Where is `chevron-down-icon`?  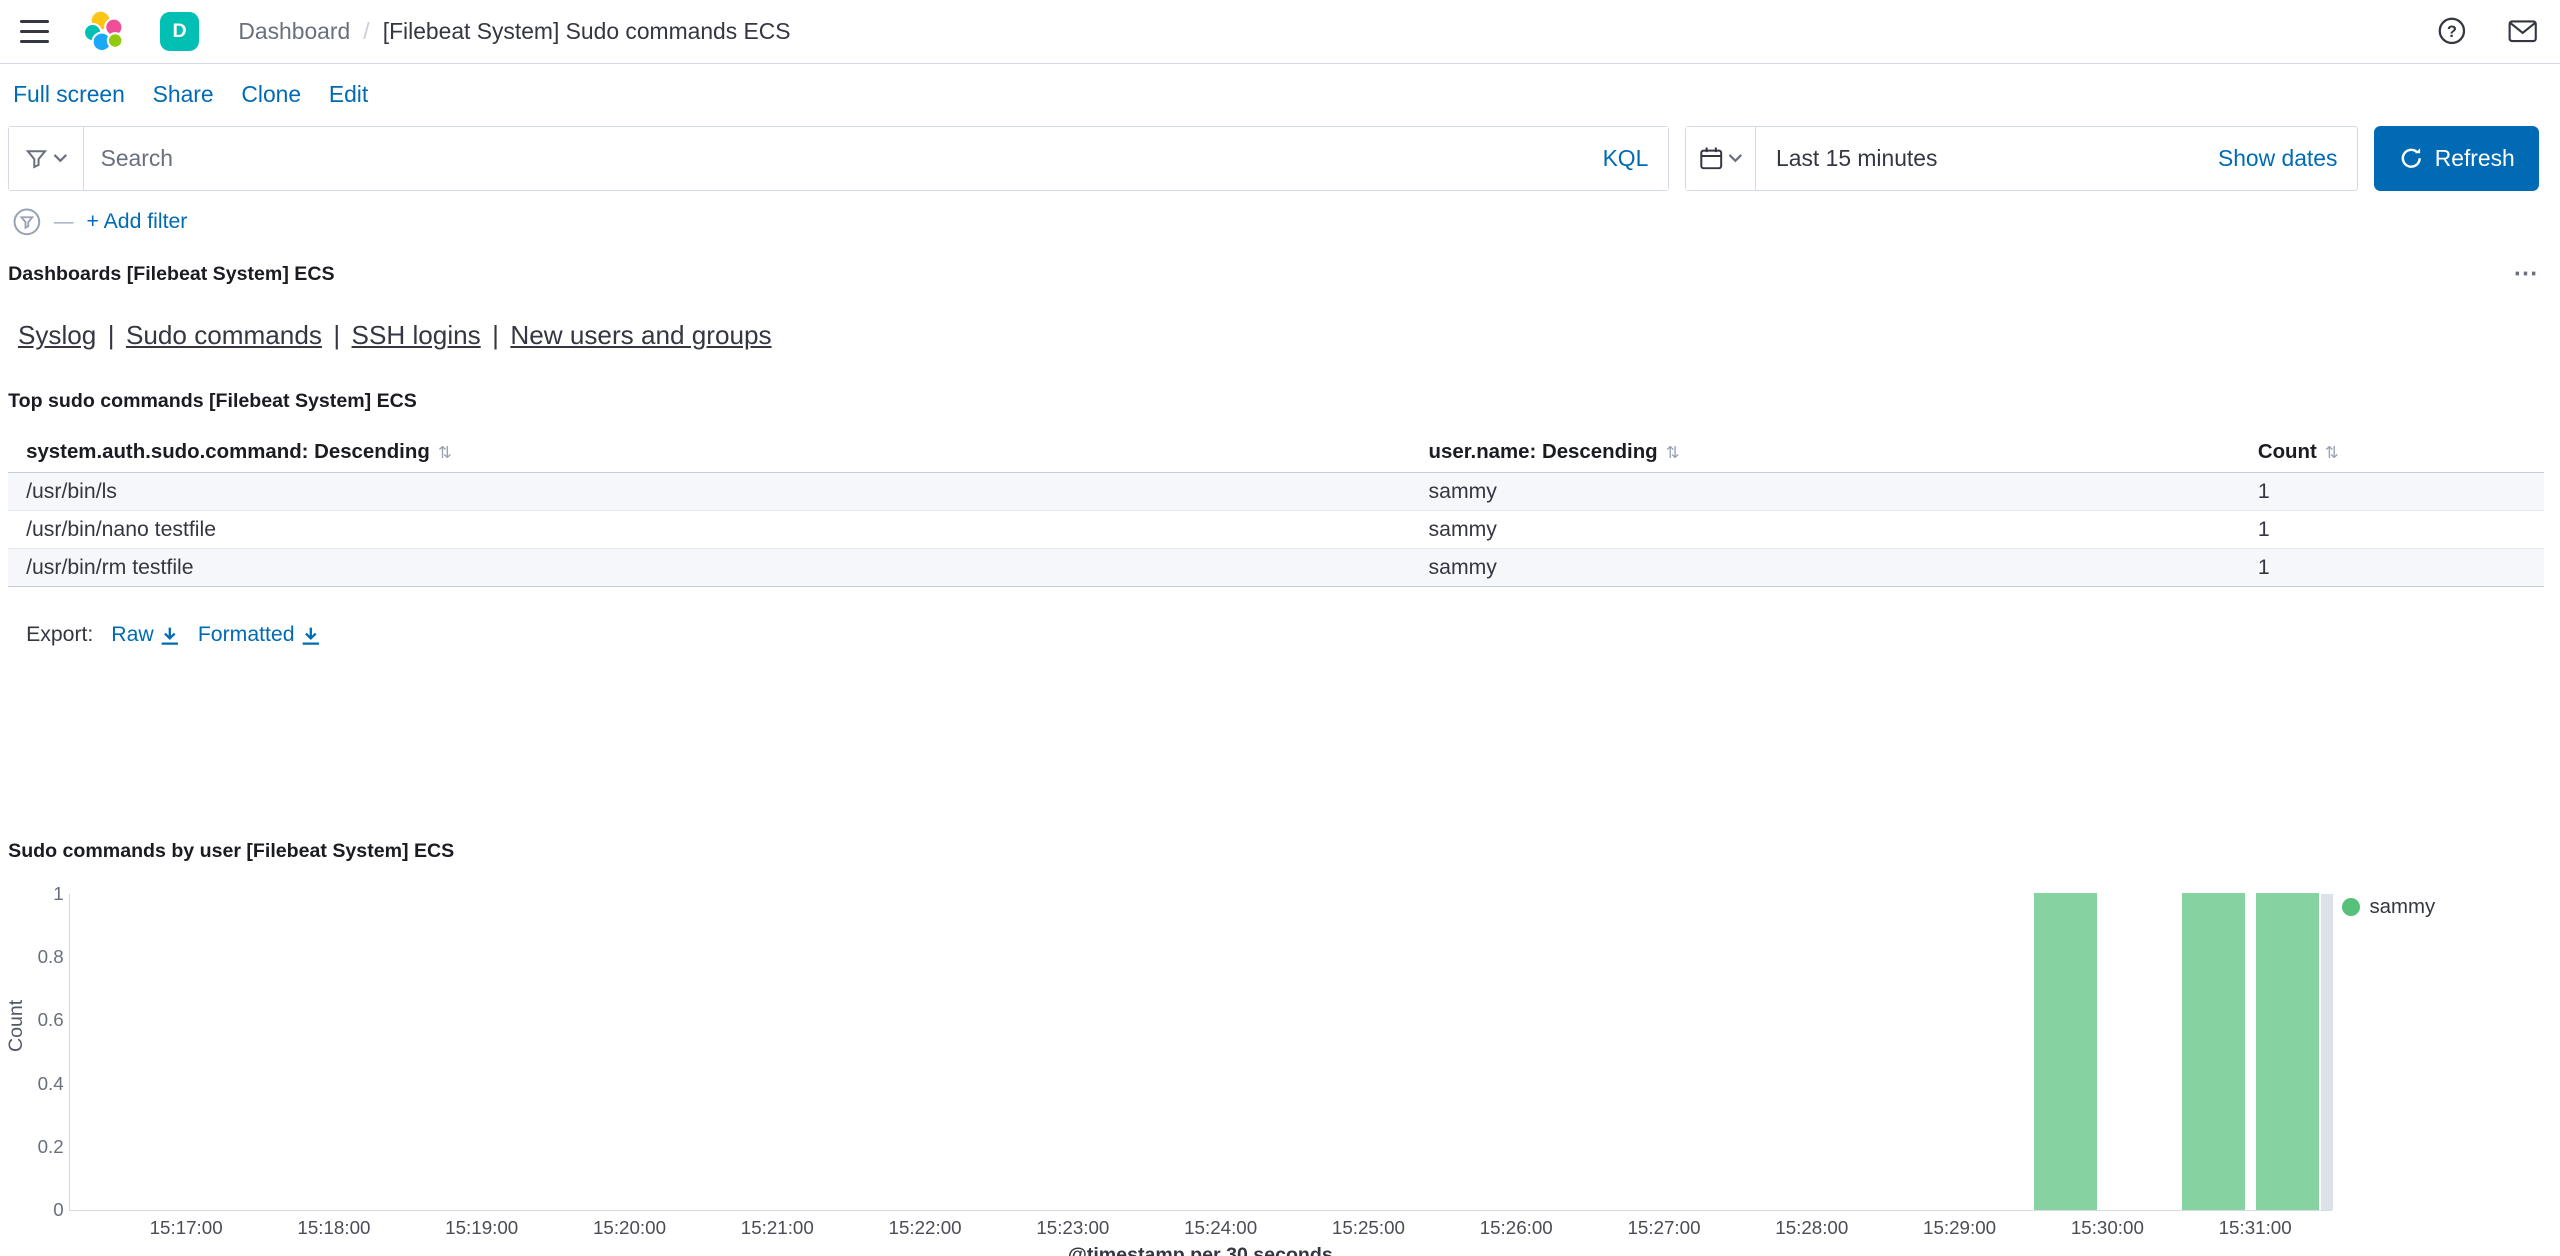 chevron-down-icon is located at coordinates (1735, 158).